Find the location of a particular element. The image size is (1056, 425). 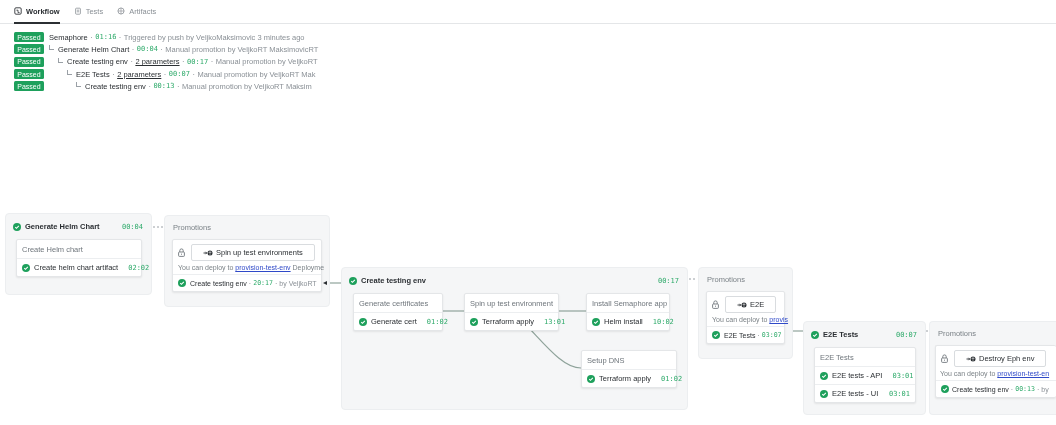

globe-icon is located at coordinates (121, 11).